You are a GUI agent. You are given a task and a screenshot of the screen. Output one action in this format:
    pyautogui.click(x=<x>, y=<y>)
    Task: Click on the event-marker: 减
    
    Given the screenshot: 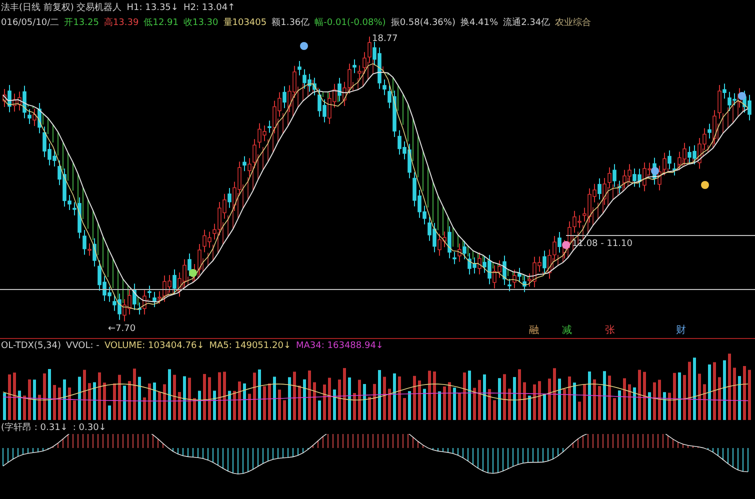 What is the action you would take?
    pyautogui.click(x=567, y=331)
    